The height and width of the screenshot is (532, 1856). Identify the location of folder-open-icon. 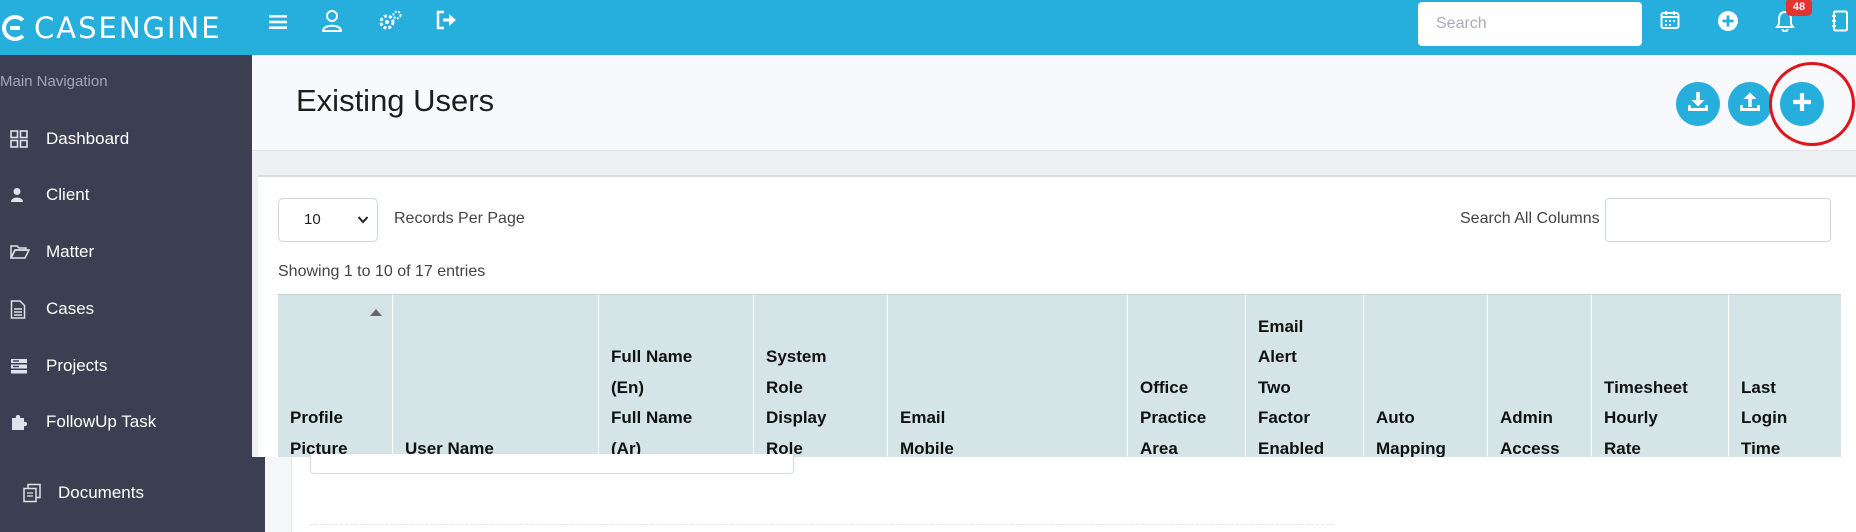
(23, 252).